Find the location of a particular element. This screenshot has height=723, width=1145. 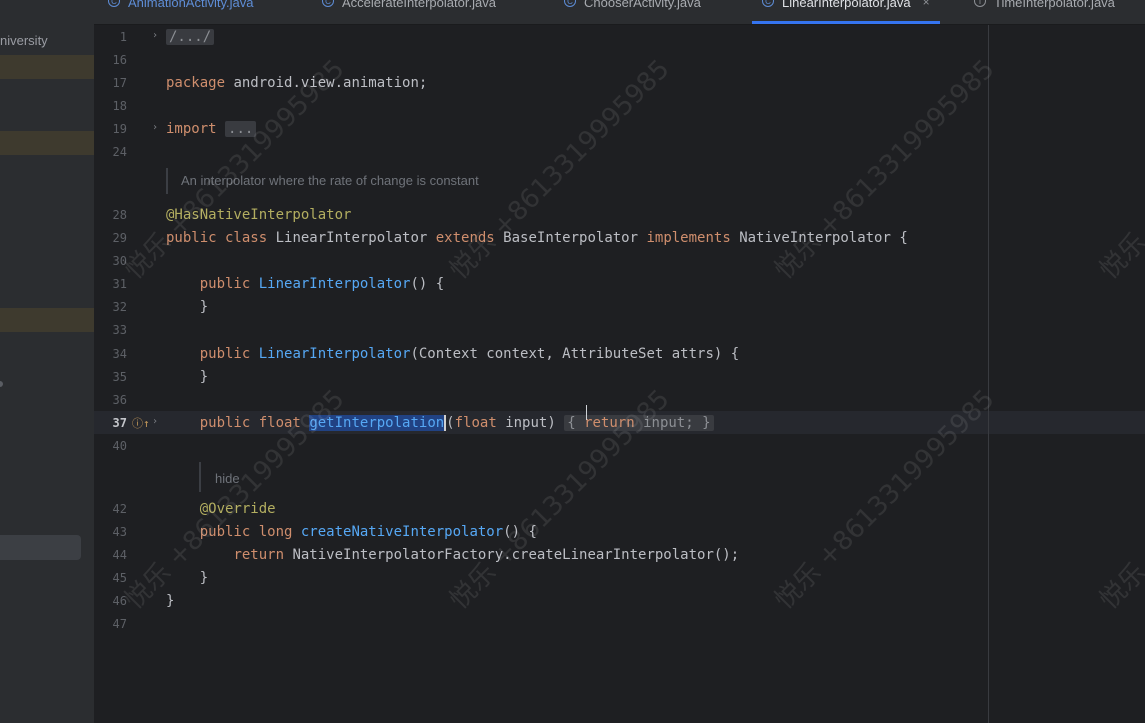

keyword: float is located at coordinates (475, 423).